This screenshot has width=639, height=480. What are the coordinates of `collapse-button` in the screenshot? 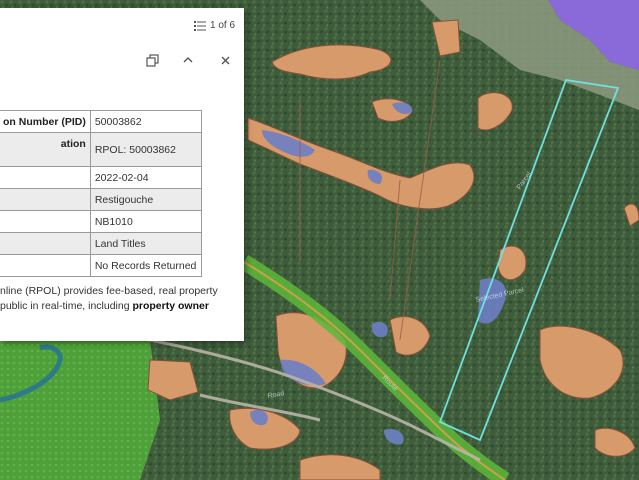 It's located at (188, 60).